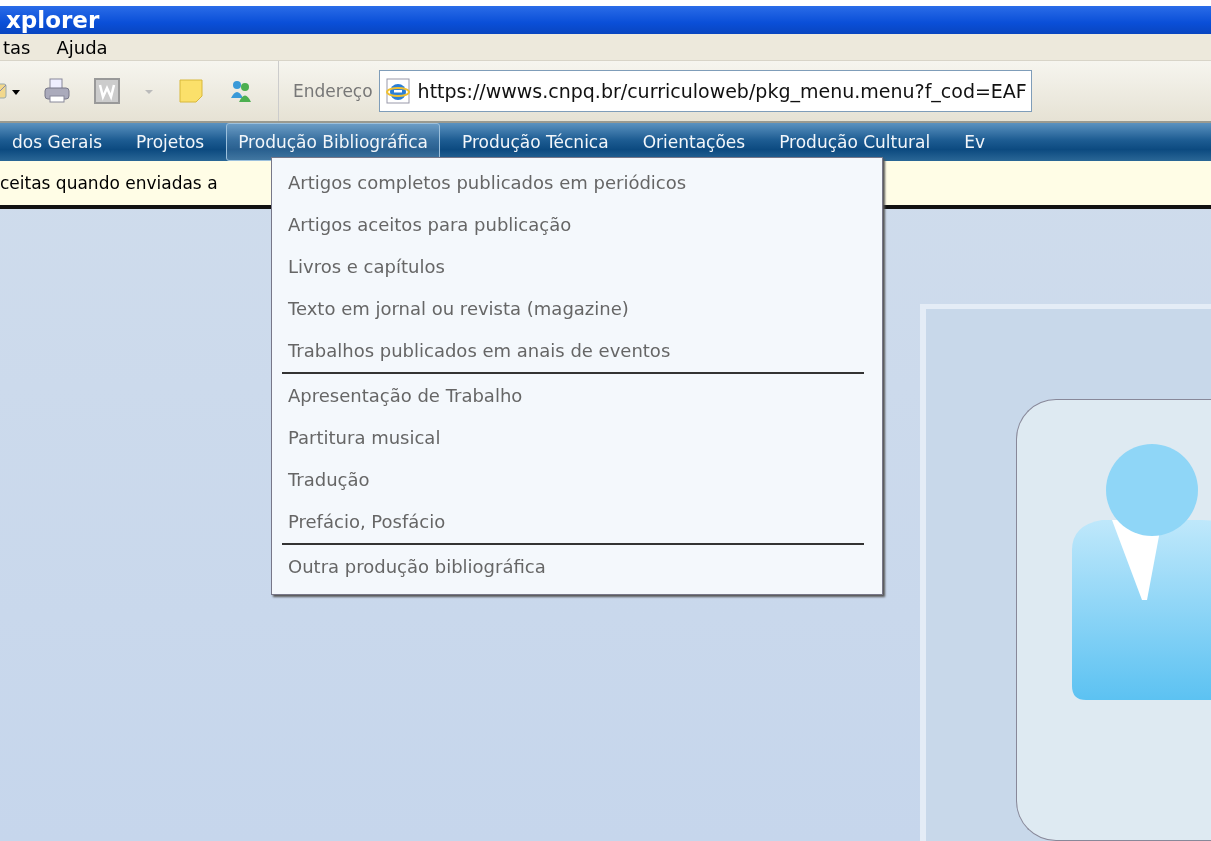 Image resolution: width=1211 pixels, height=841 pixels. I want to click on printer-icon, so click(57, 91).